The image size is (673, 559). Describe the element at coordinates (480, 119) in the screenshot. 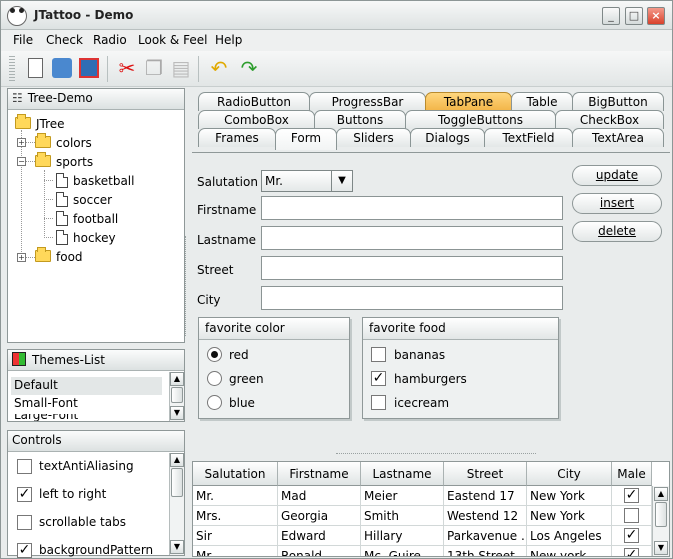

I see `tab-togglebuttons: ToggleButtons` at that location.